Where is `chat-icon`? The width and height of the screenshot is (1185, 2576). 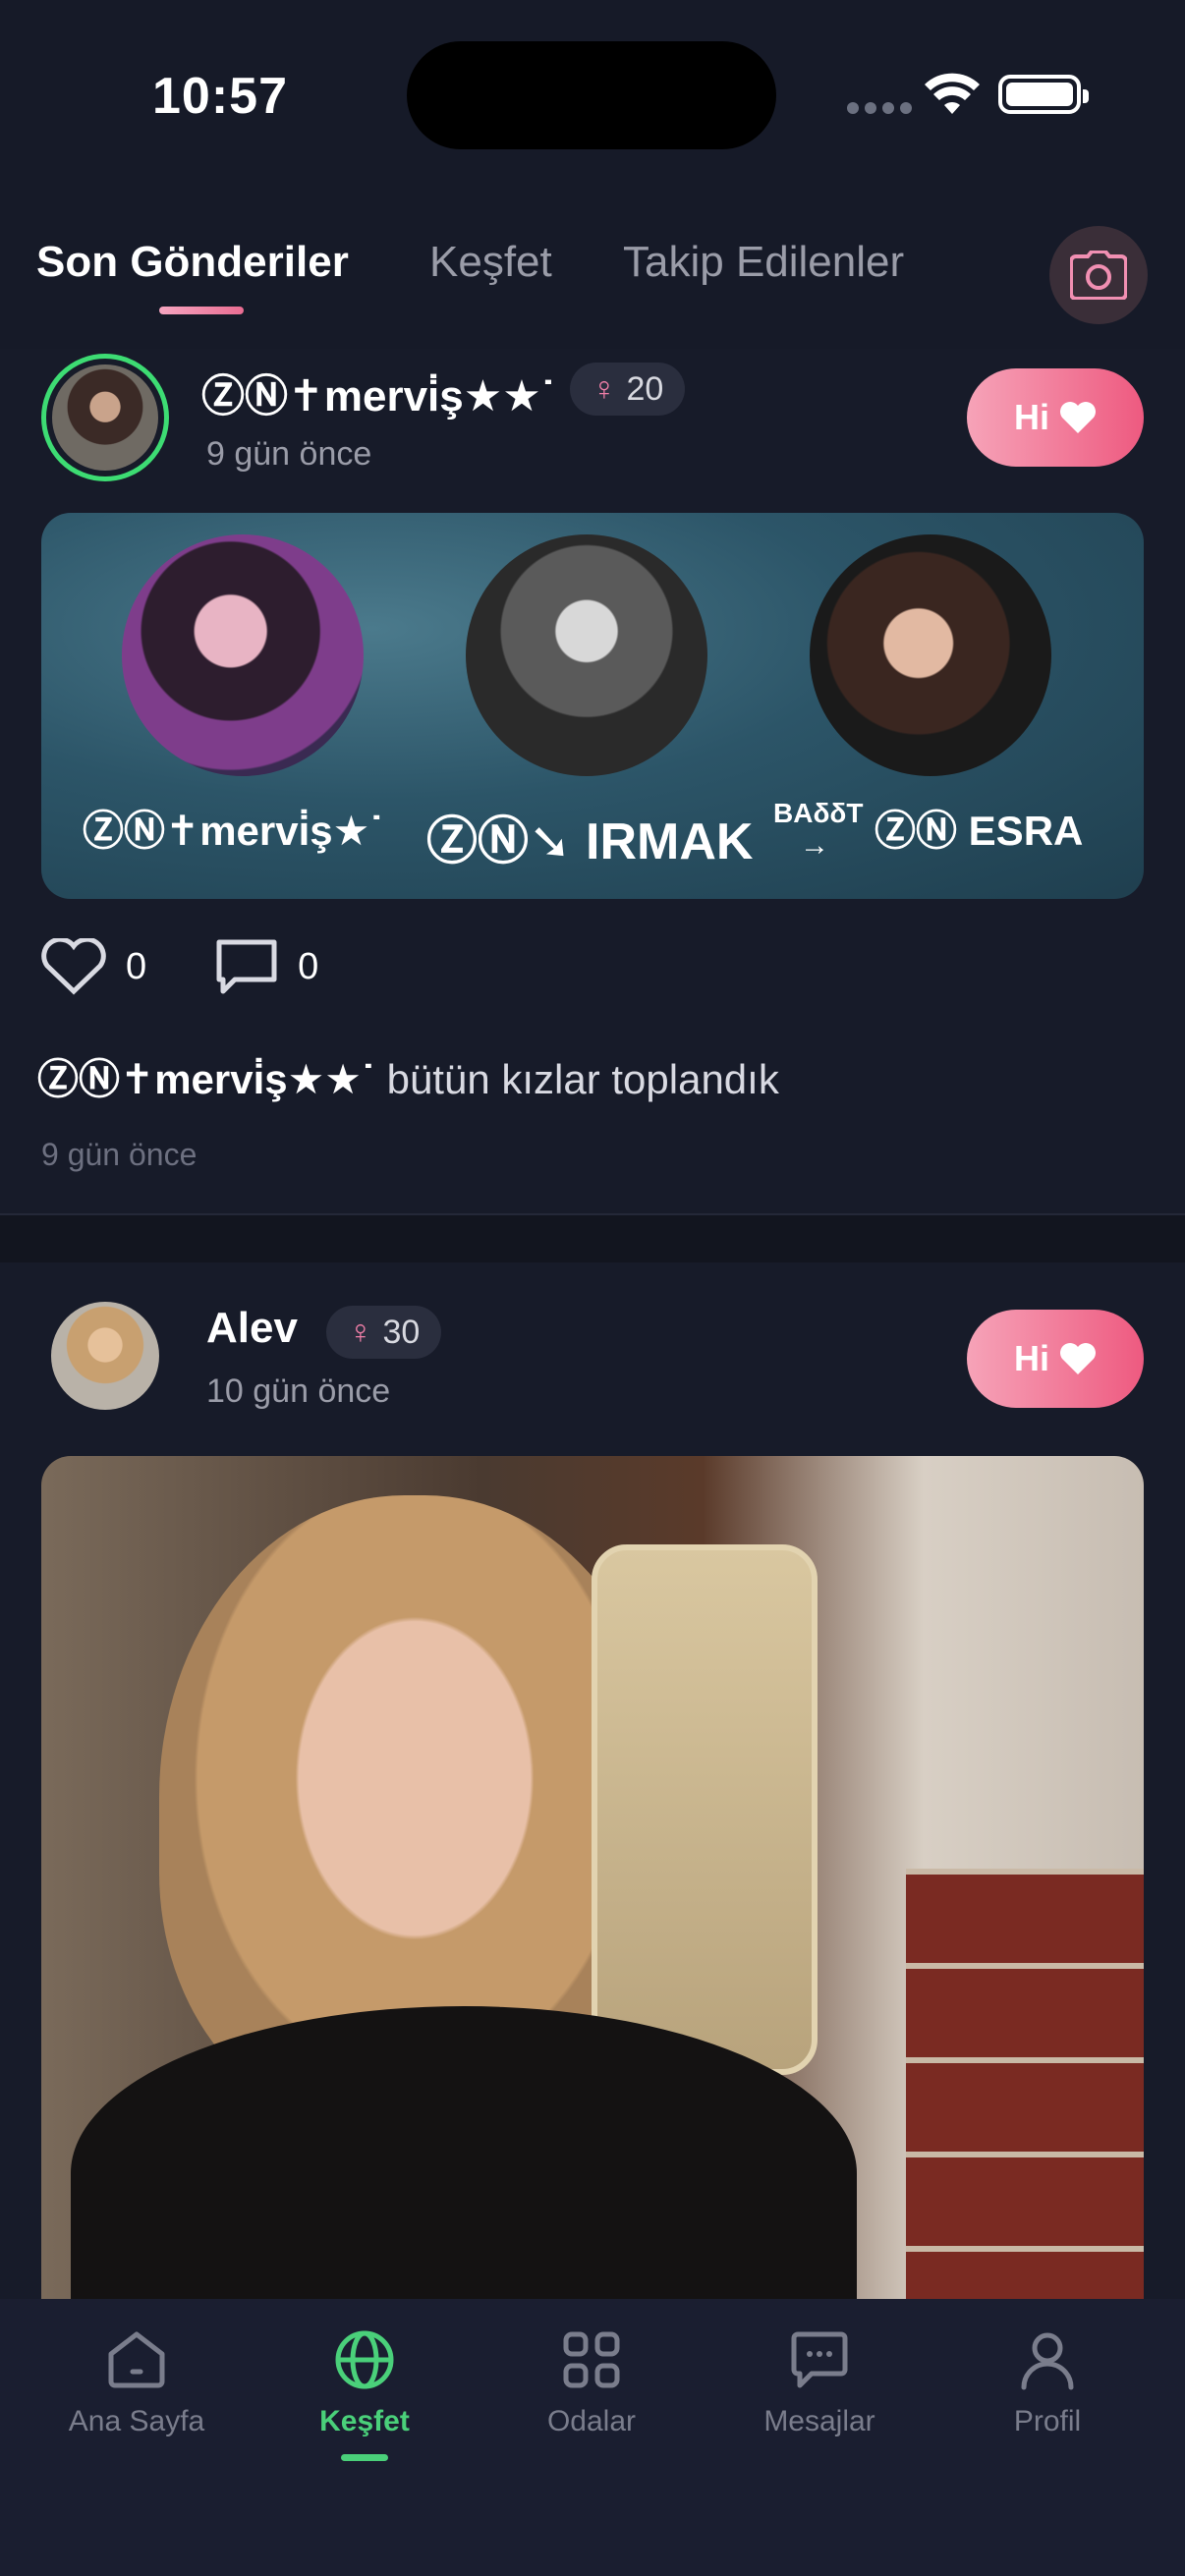
chat-icon is located at coordinates (819, 2359).